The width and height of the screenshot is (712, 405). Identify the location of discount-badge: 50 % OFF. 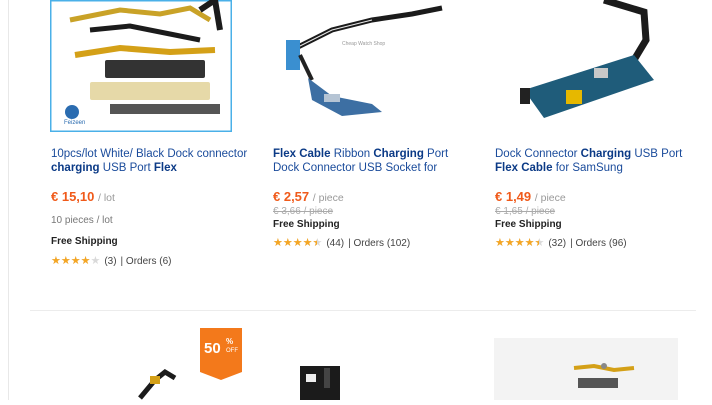
(221, 354).